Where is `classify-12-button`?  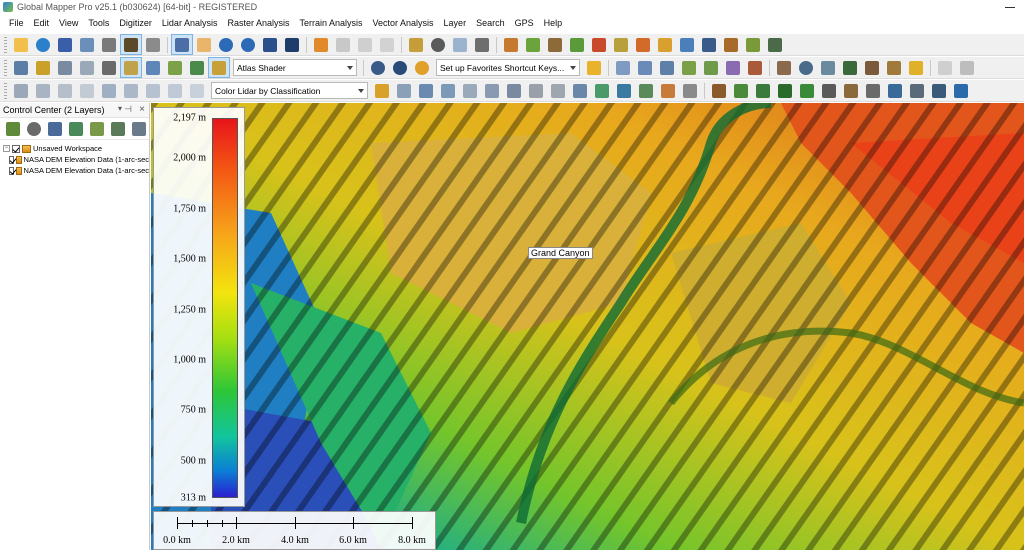 classify-12-button is located at coordinates (961, 90).